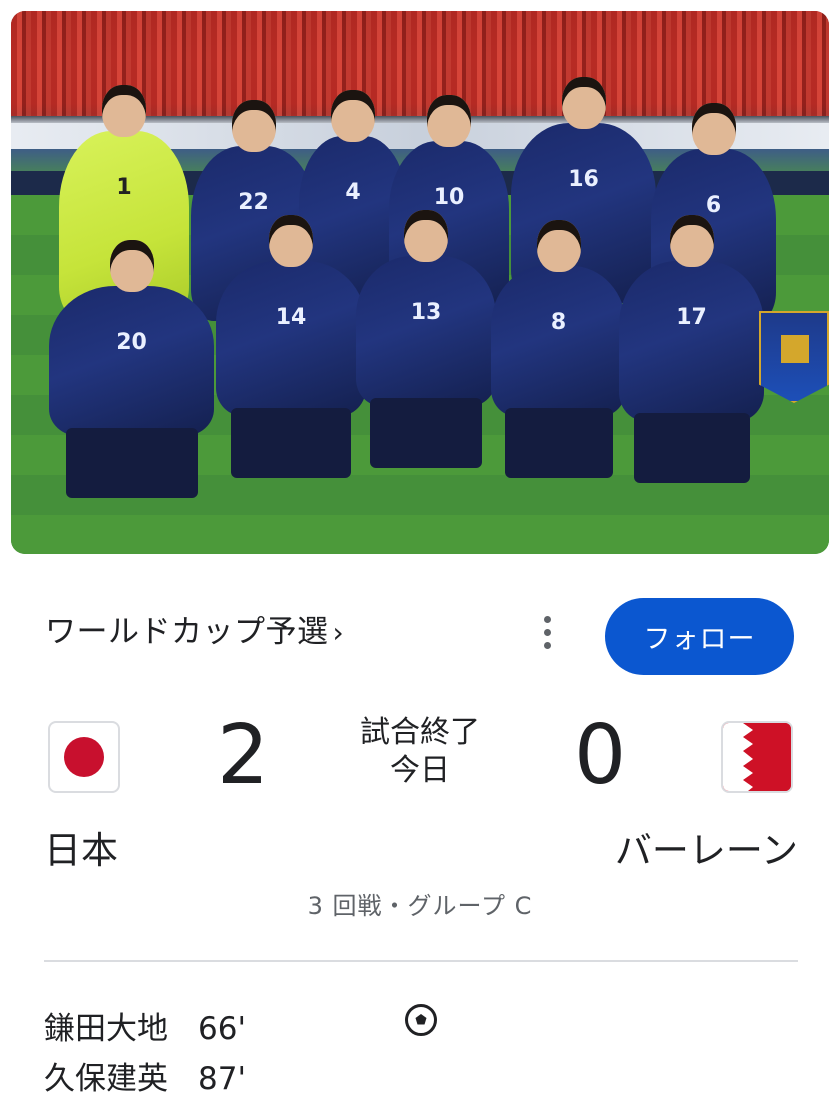  What do you see at coordinates (699, 636) in the screenshot?
I see `follow-button: フォロー` at bounding box center [699, 636].